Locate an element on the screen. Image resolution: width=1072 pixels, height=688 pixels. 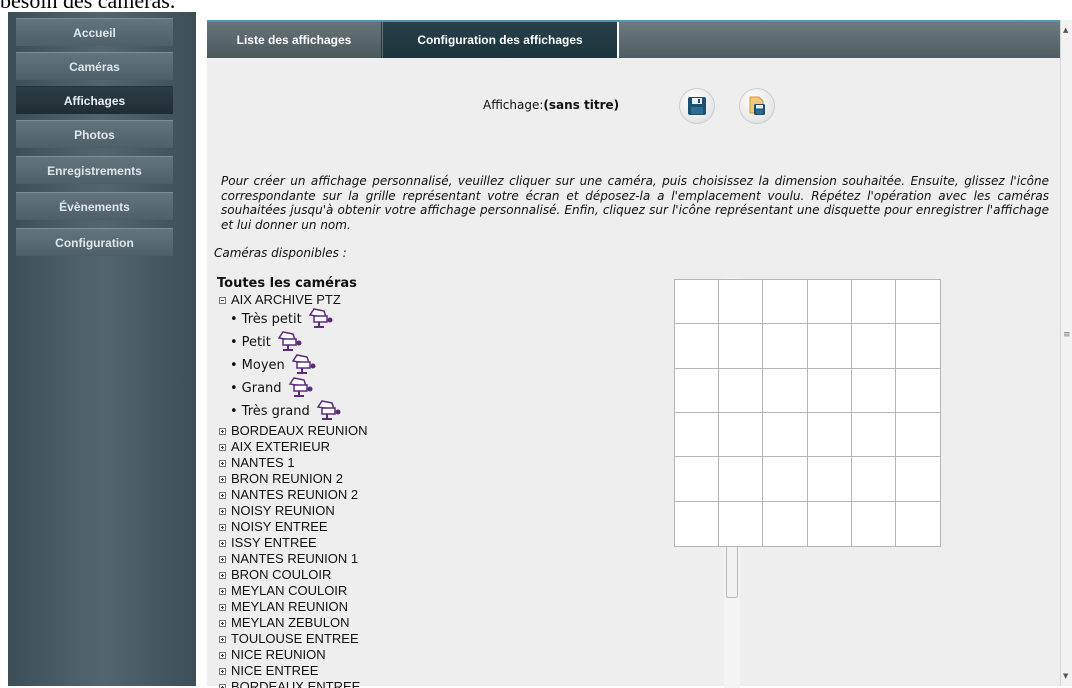
tree-node-camera: NANTES REUNION 2 is located at coordinates (367, 495).